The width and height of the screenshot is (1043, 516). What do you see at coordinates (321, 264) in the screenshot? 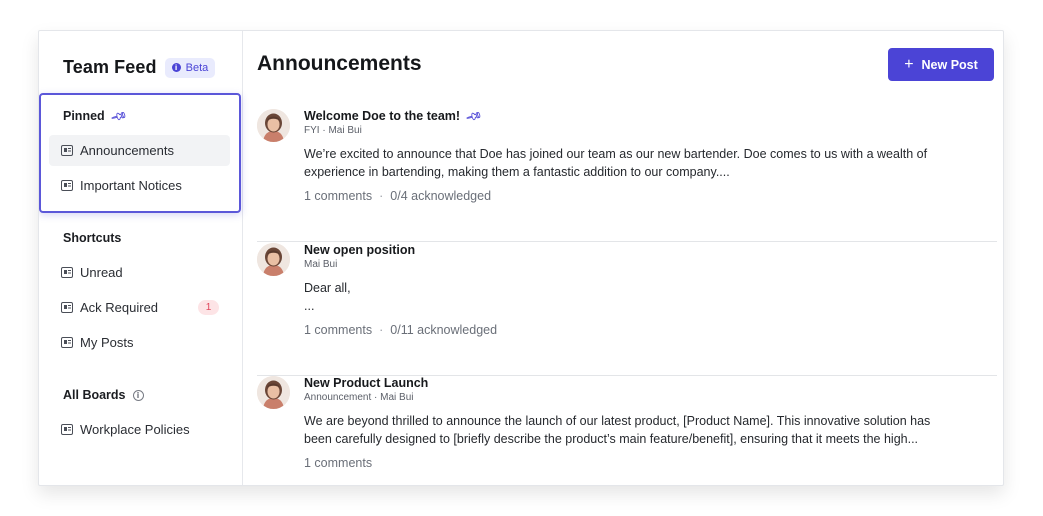
I see `post-meta: Mai Bui` at bounding box center [321, 264].